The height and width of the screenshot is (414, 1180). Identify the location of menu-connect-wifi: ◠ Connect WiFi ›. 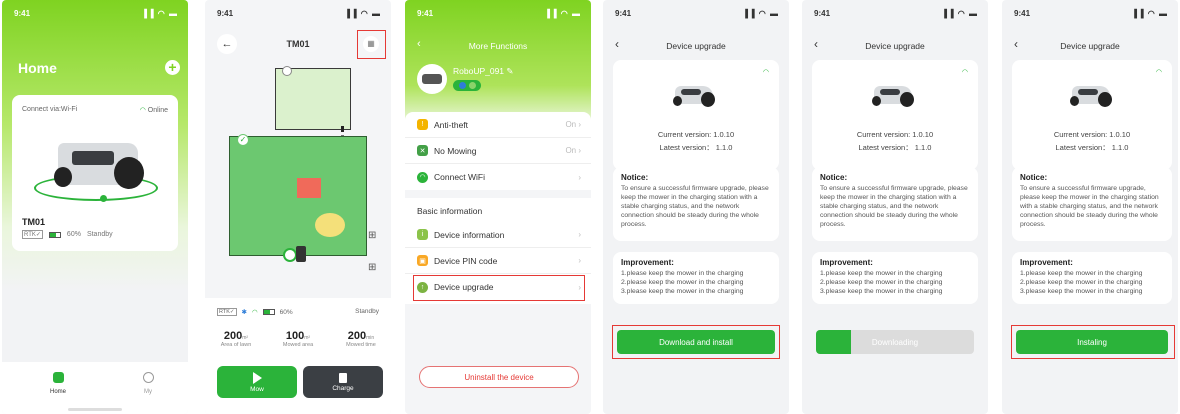
(498, 177).